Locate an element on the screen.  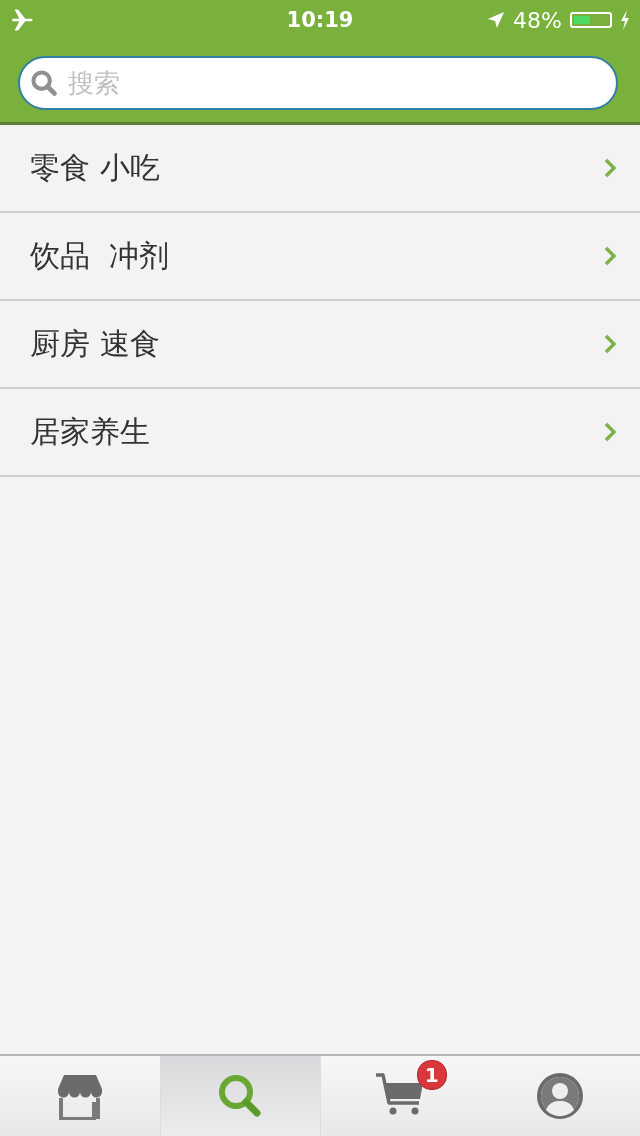
battery-icon is located at coordinates (591, 20).